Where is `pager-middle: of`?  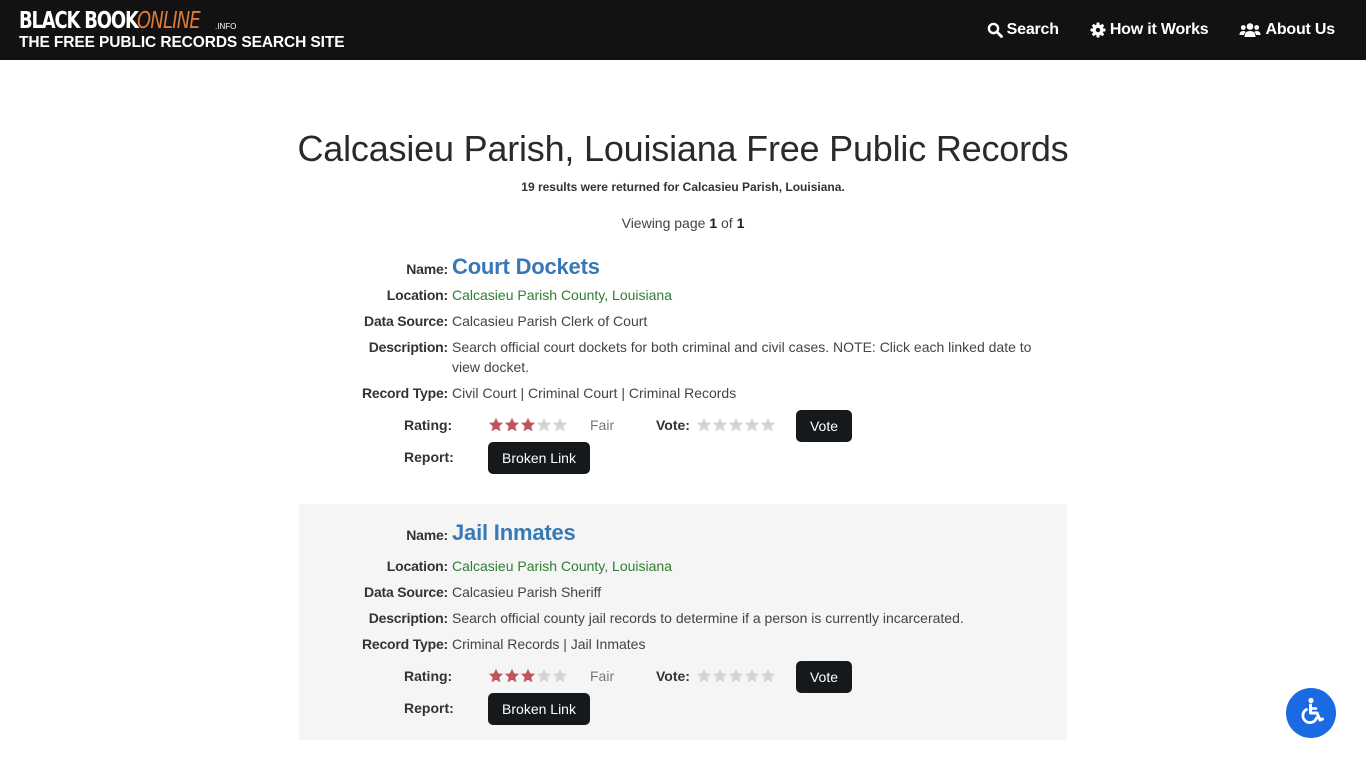 pager-middle: of is located at coordinates (727, 223).